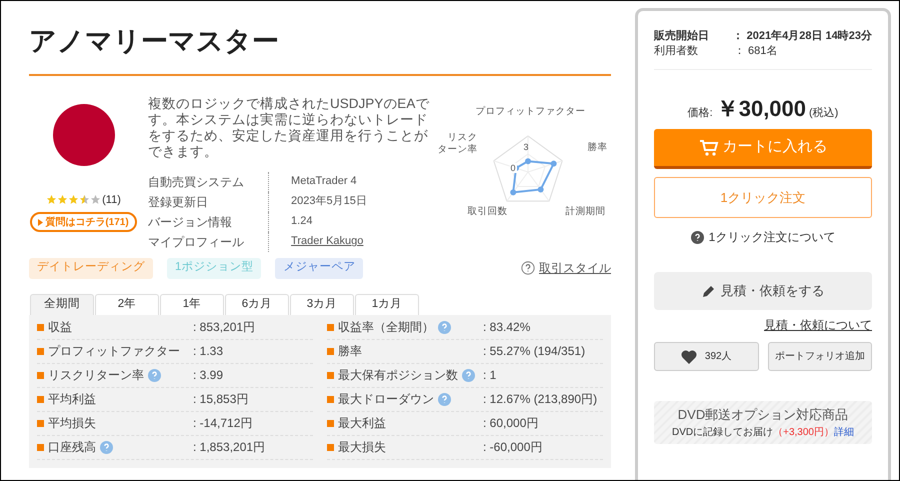 The height and width of the screenshot is (481, 900). What do you see at coordinates (398, 375) in the screenshot?
I see `stat-label: 最大保有ポジション数` at bounding box center [398, 375].